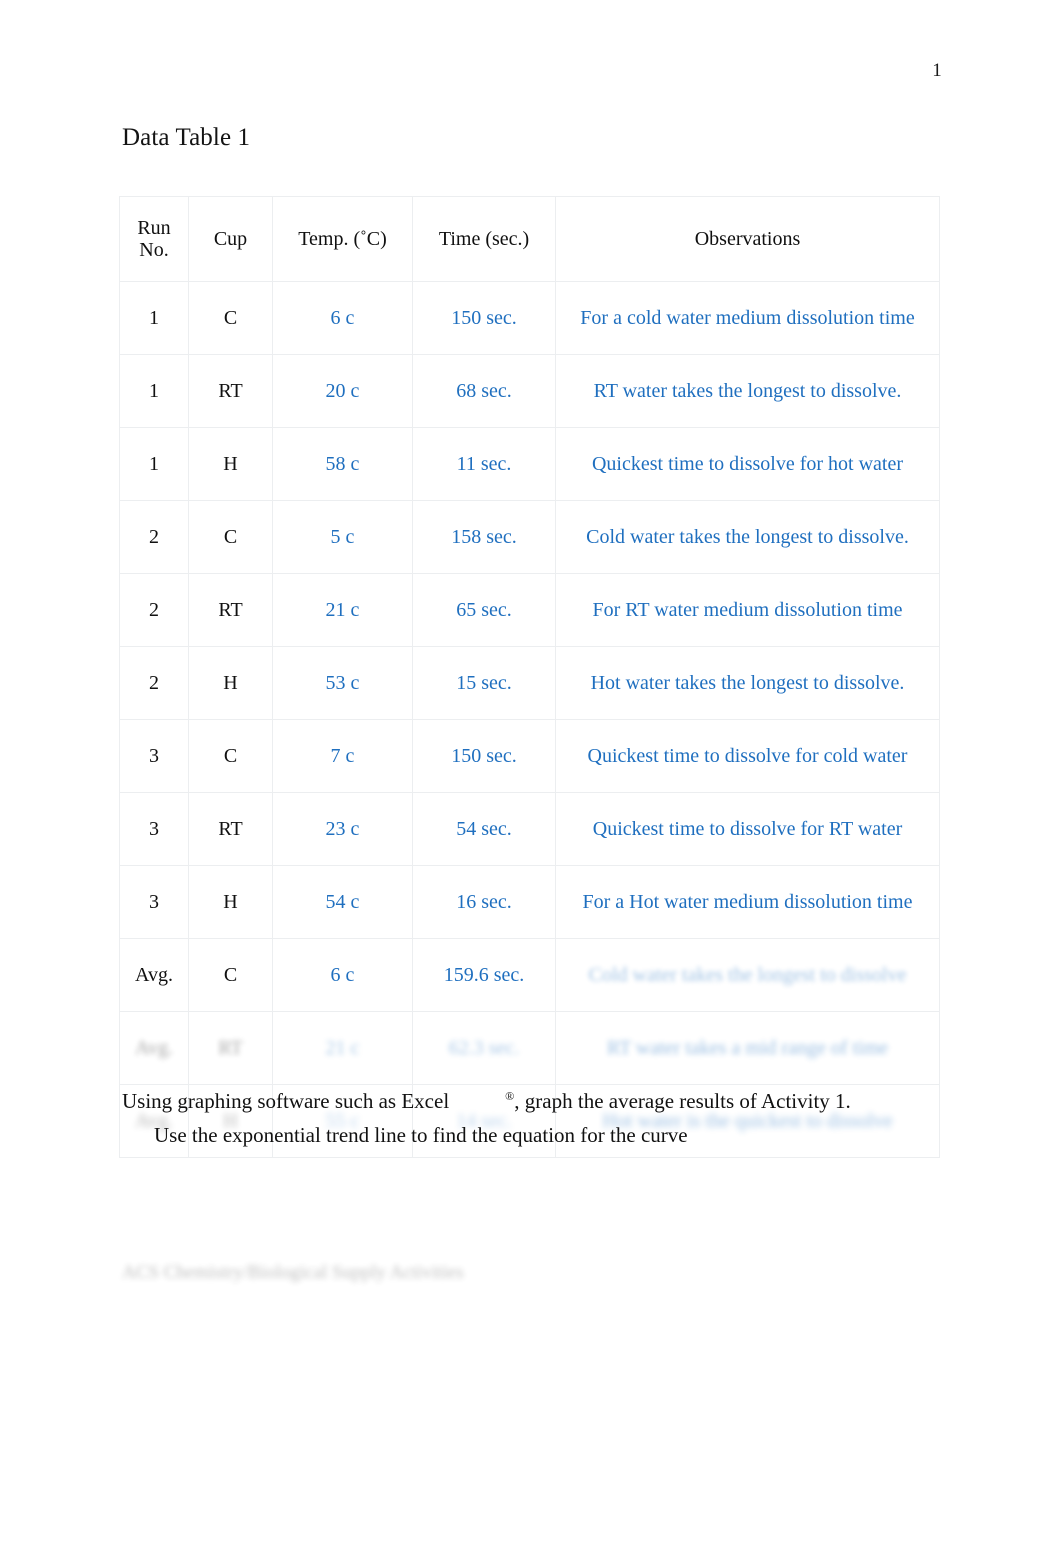  I want to click on cell-temp: 54 c, so click(342, 902).